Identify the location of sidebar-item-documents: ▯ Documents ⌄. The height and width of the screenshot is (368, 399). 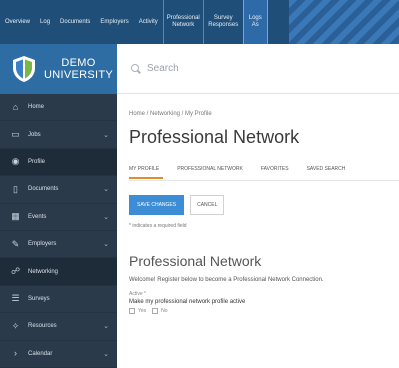
(58, 190).